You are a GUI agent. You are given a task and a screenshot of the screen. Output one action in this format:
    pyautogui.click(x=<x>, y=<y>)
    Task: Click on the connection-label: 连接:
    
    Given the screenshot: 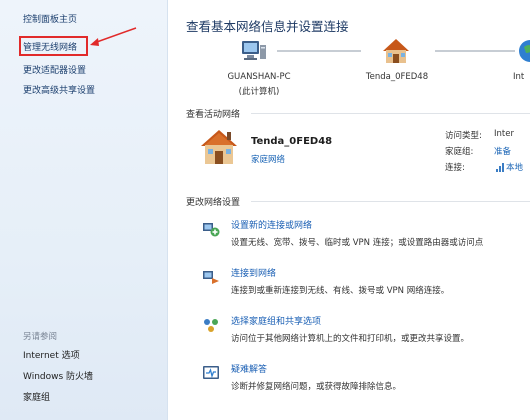 What is the action you would take?
    pyautogui.click(x=455, y=168)
    